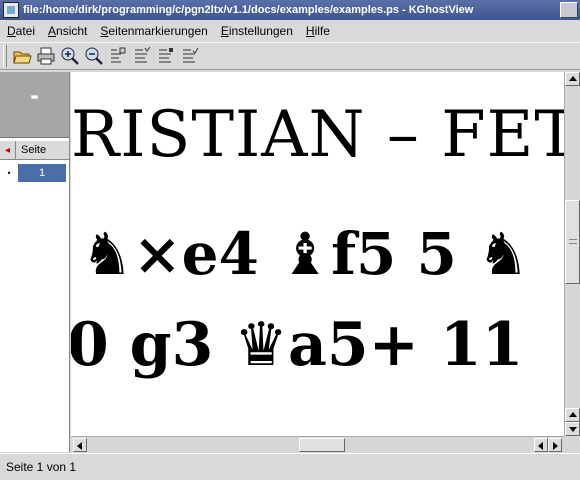 This screenshot has width=580, height=480. What do you see at coordinates (256, 31) in the screenshot?
I see `menu-einstellungen: Einstellungen` at bounding box center [256, 31].